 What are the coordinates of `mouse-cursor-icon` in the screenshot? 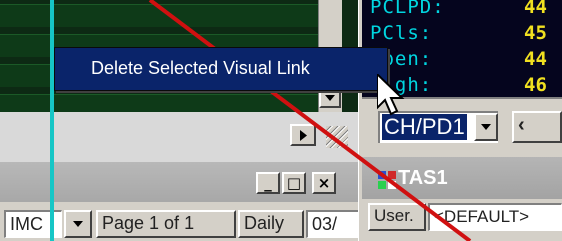 It's located at (391, 95).